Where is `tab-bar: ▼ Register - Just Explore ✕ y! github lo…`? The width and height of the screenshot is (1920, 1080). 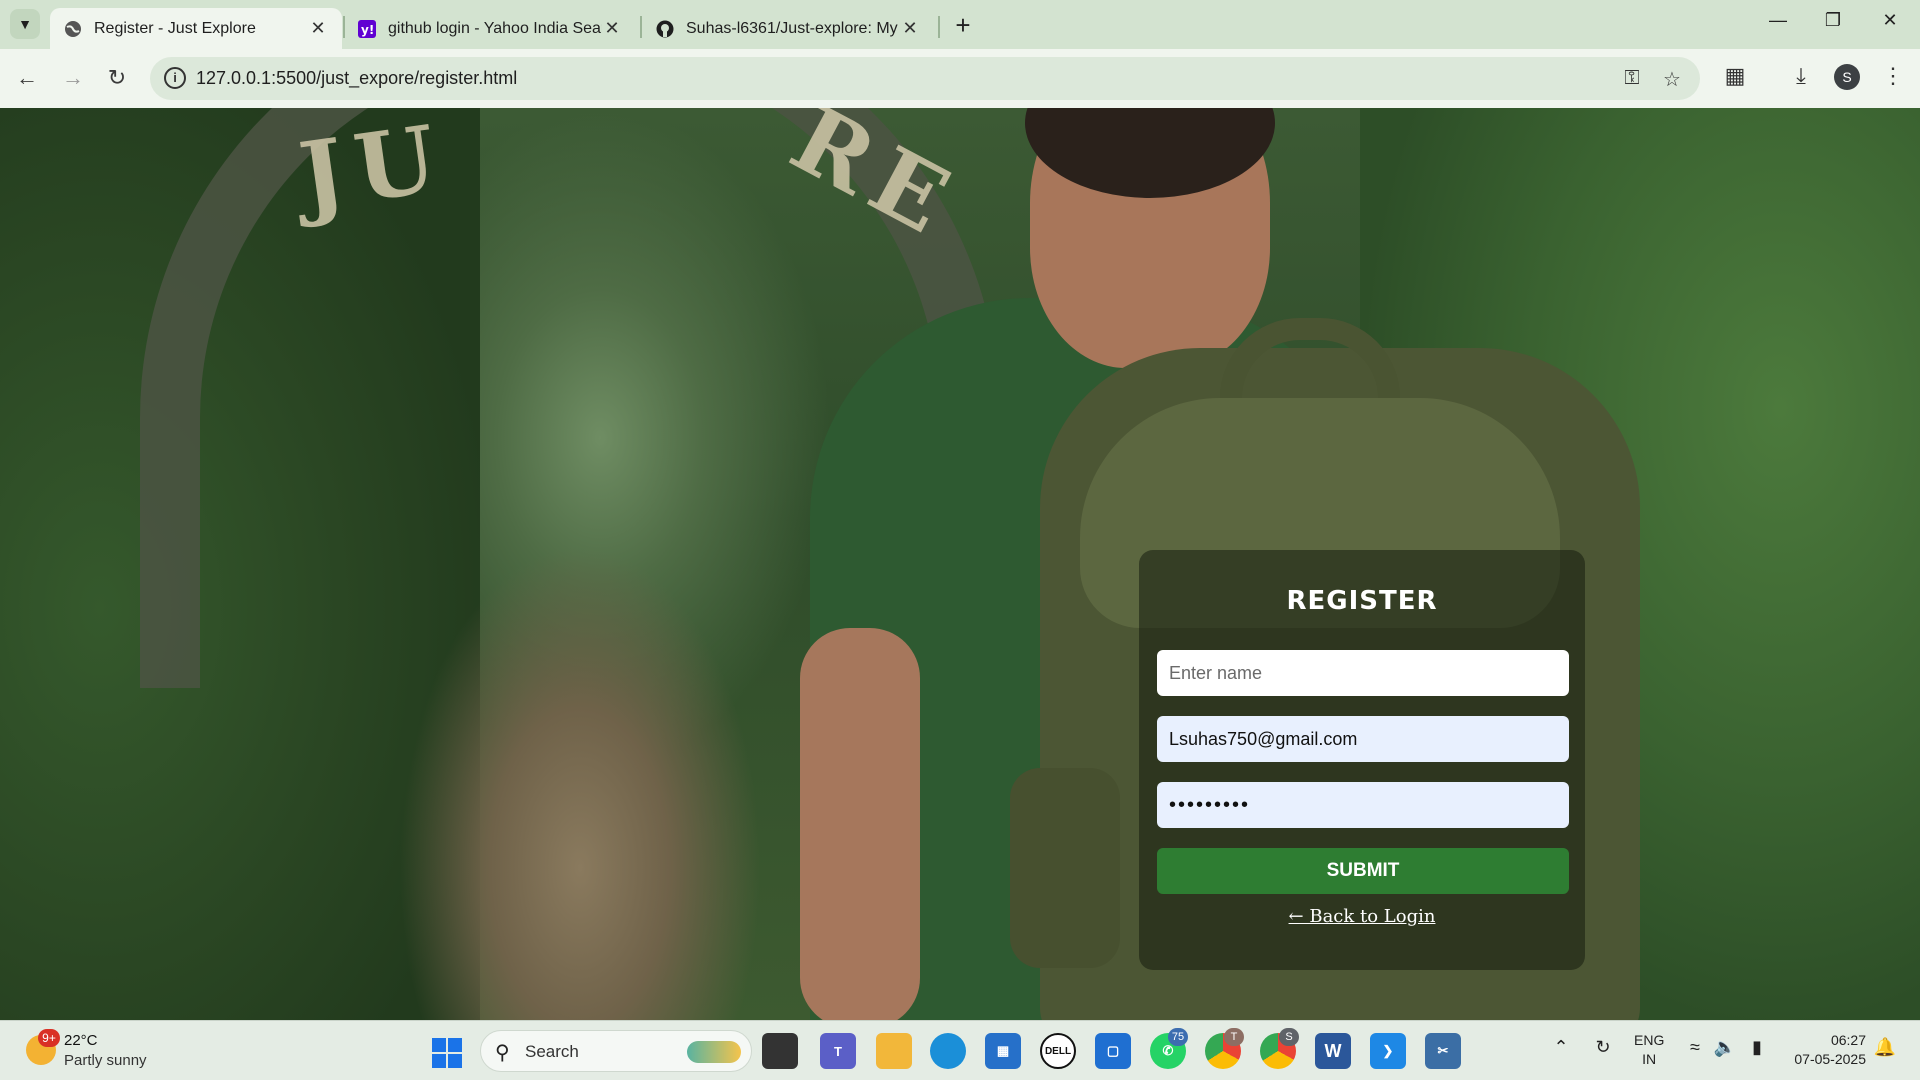
tab-bar: ▼ Register - Just Explore ✕ y! github lo… is located at coordinates (960, 24).